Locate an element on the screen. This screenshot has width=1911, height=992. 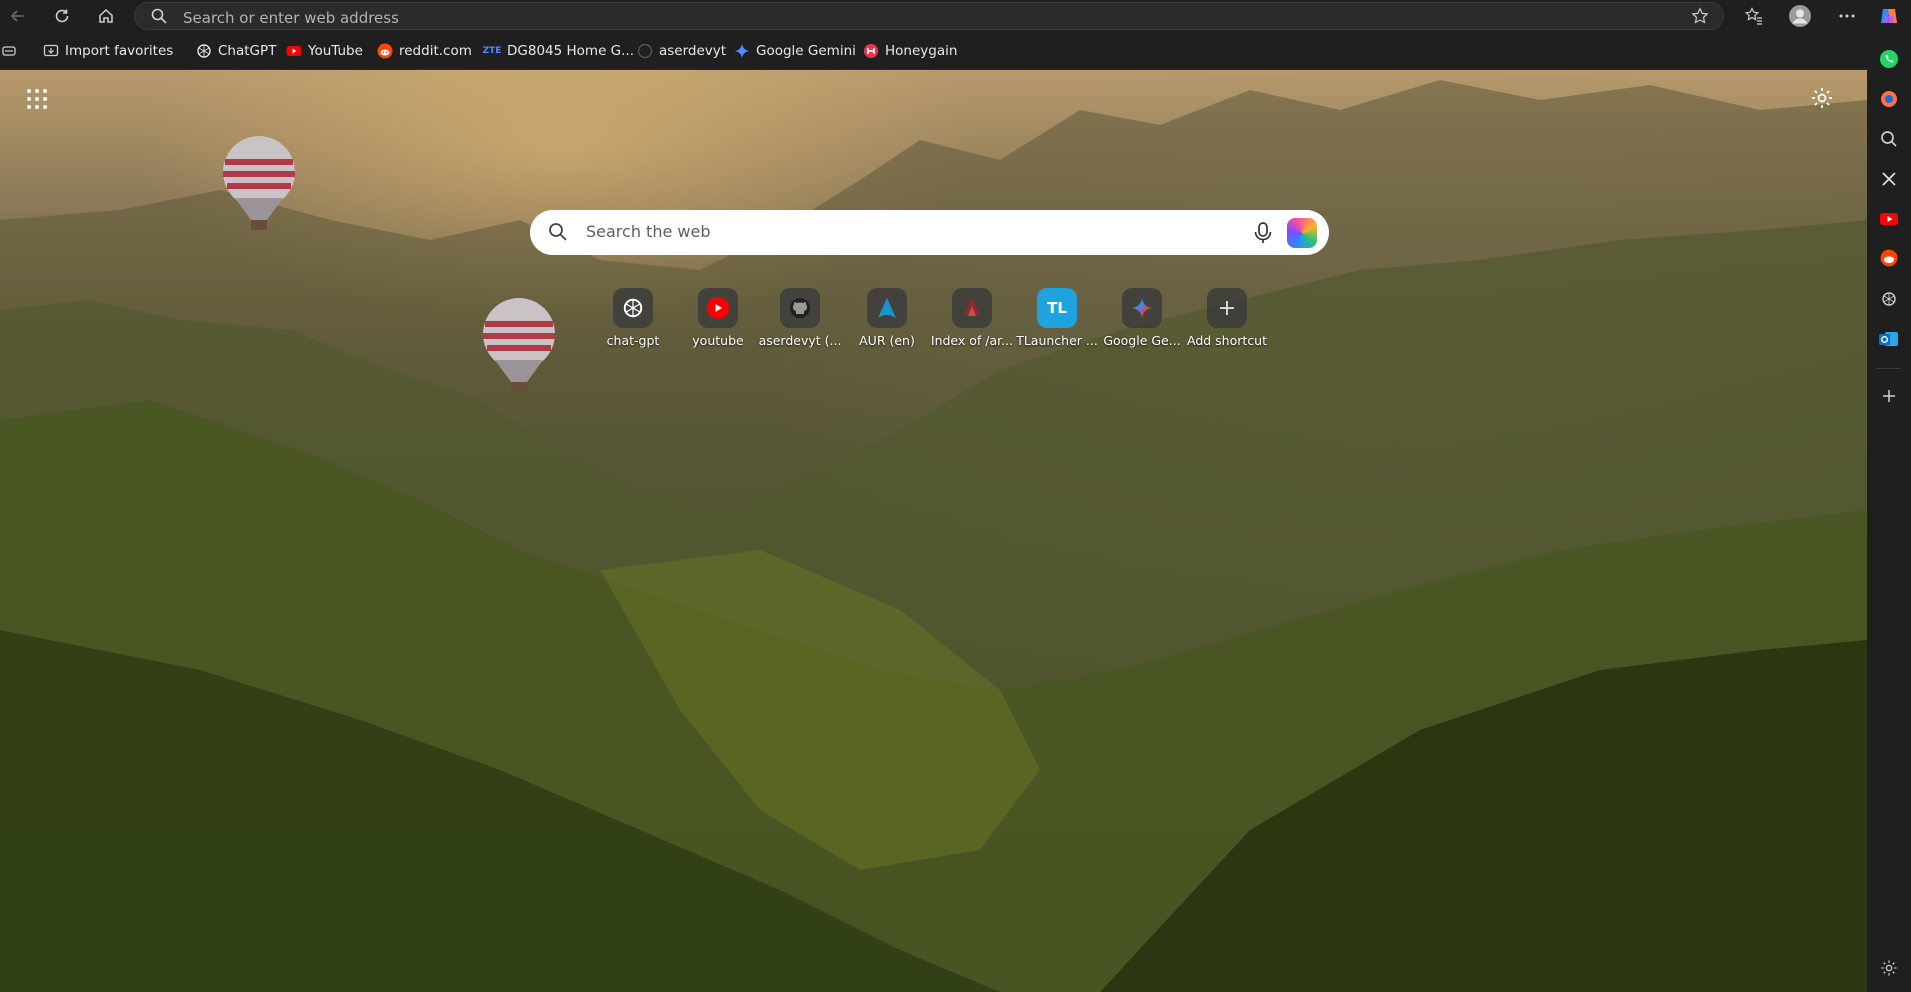
fav-chatgpt: ChatGPT is located at coordinates (236, 51).